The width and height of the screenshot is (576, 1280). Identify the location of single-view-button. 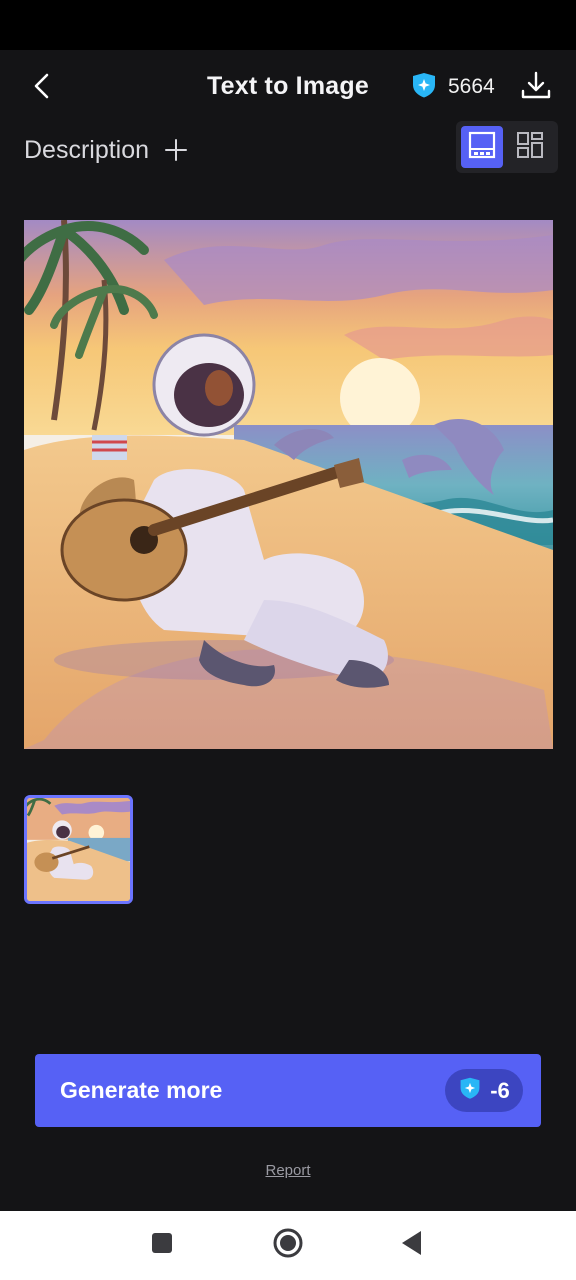
(482, 147).